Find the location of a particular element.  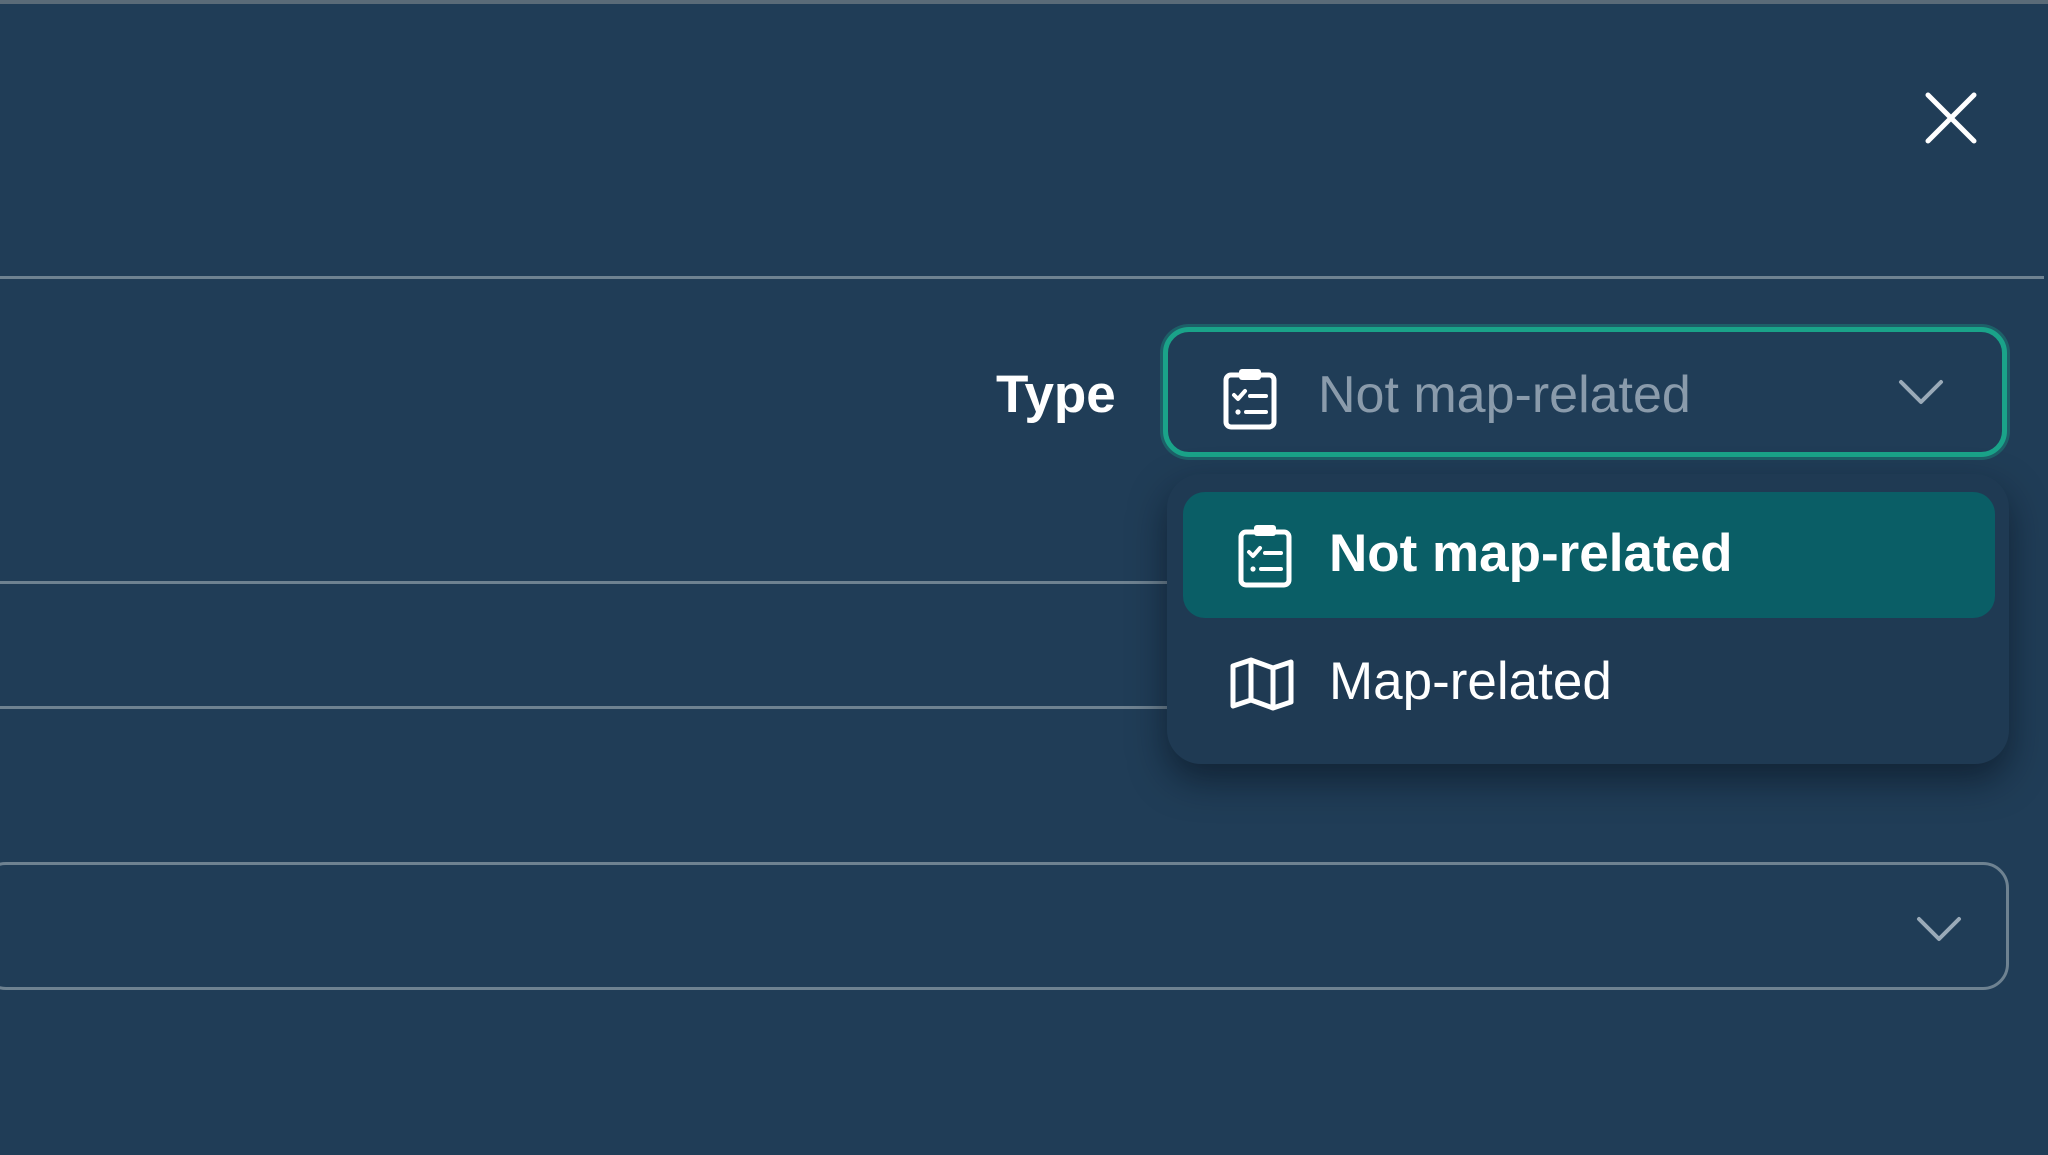

dropdown-option-not-map-related: Not map-related is located at coordinates (1589, 555).